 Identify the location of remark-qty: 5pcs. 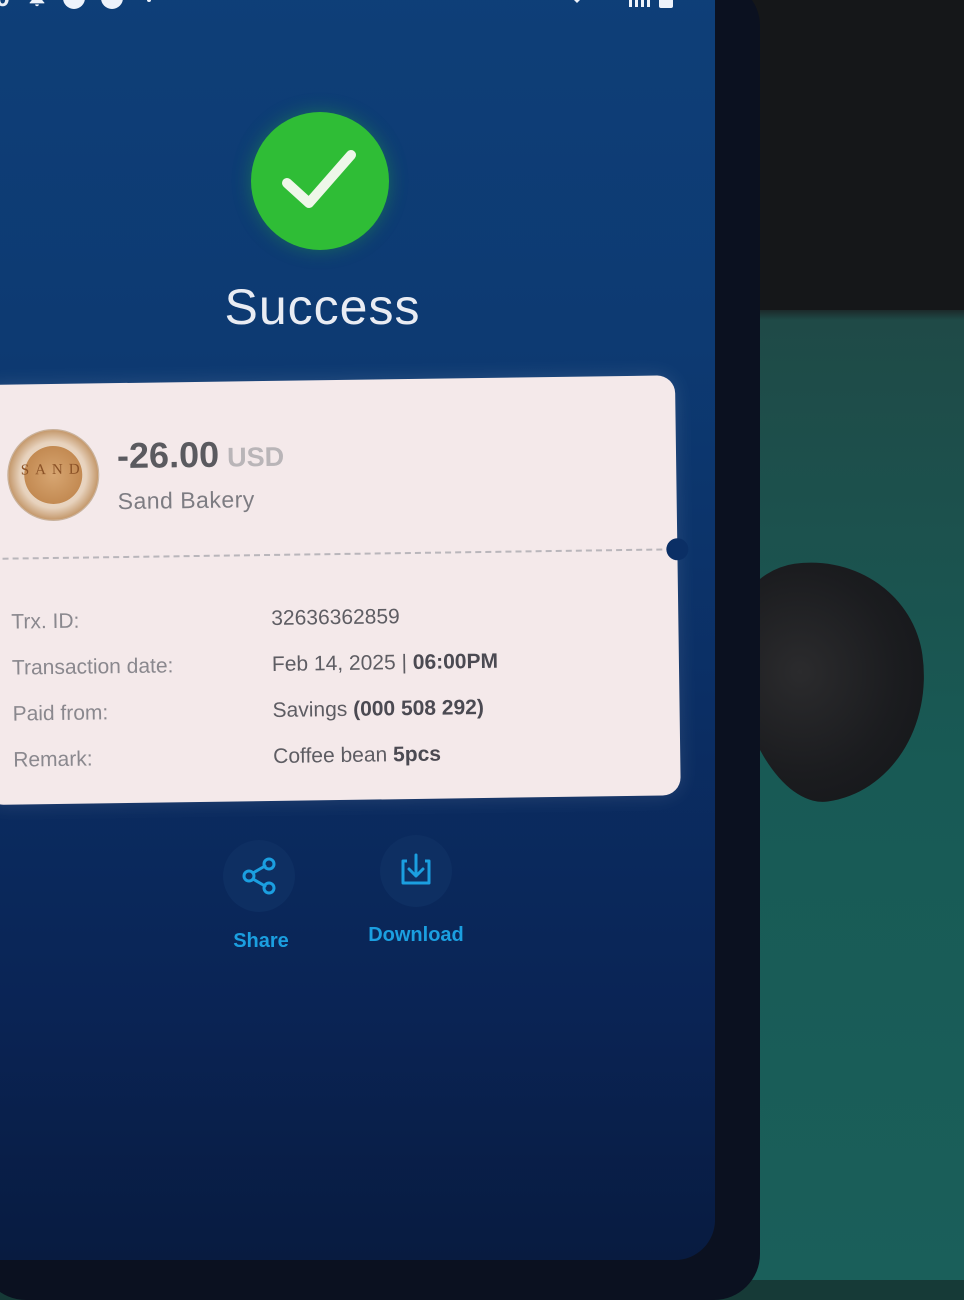
(417, 754).